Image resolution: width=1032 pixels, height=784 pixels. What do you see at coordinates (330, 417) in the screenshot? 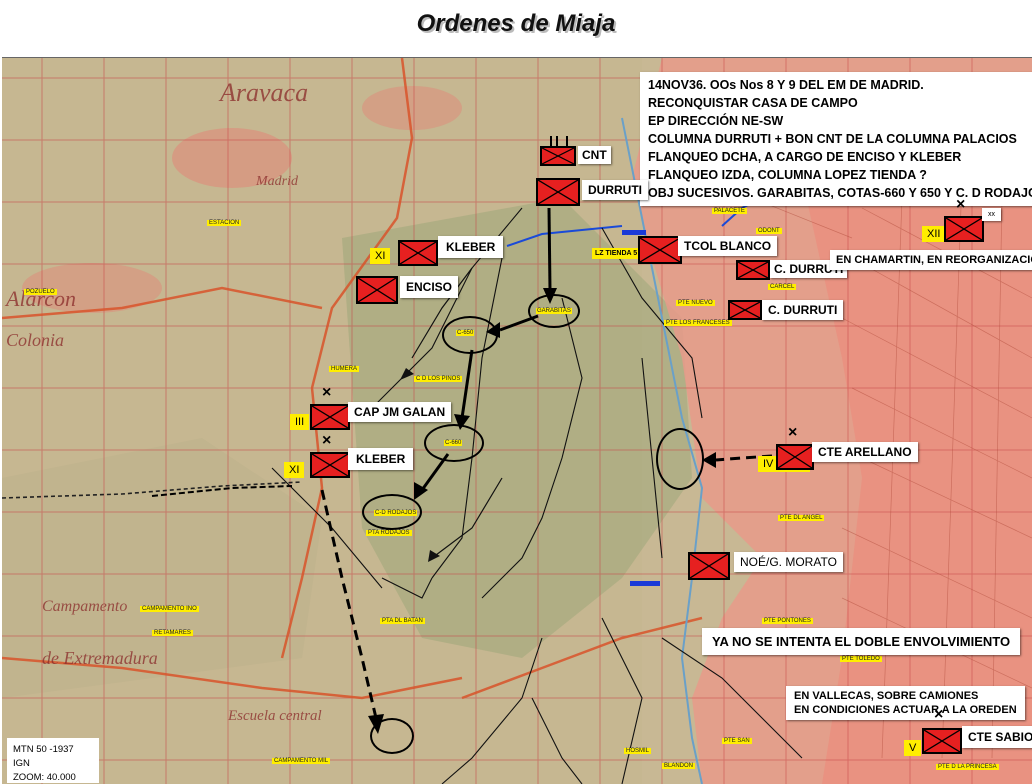
I see `unit-cap-galan` at bounding box center [330, 417].